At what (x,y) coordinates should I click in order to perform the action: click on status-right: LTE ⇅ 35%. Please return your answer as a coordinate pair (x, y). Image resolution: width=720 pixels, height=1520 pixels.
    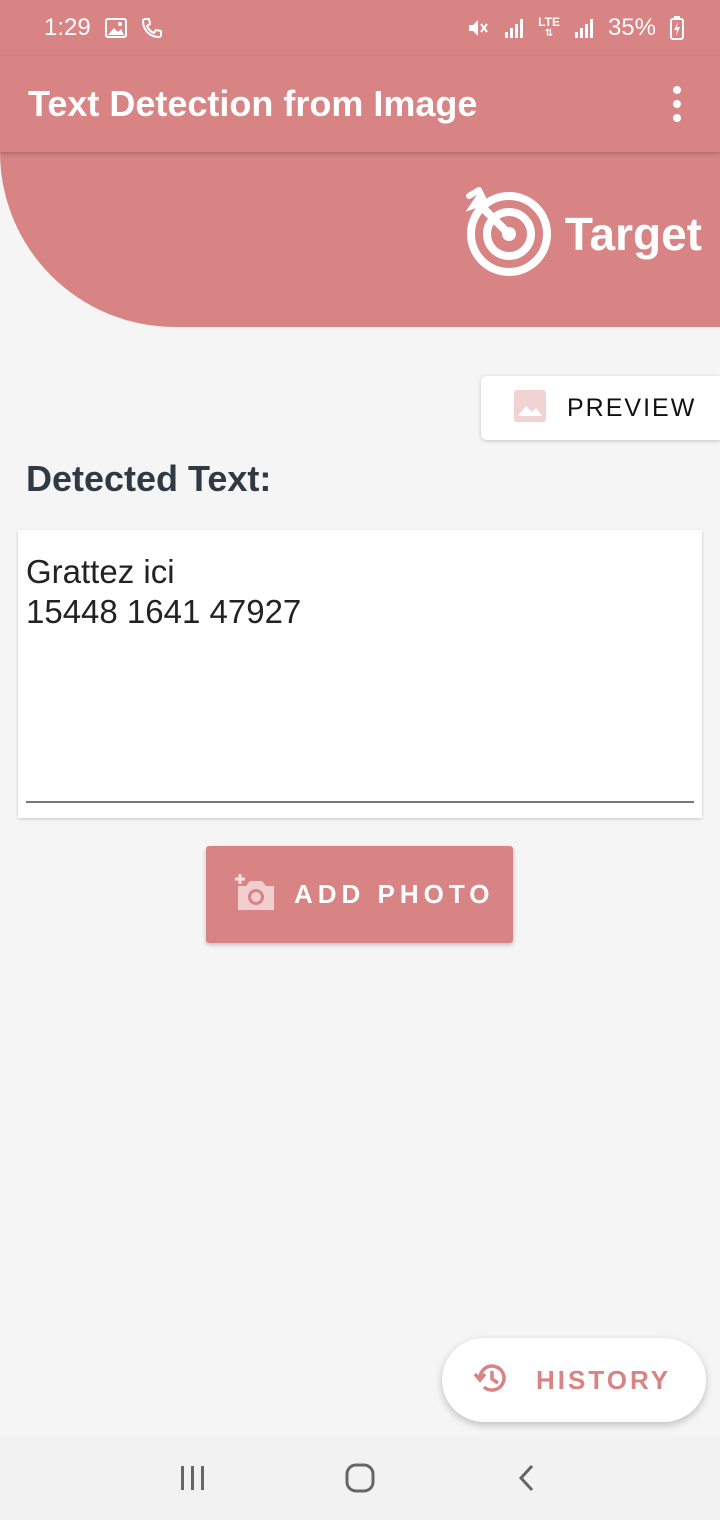
    Looking at the image, I should click on (575, 28).